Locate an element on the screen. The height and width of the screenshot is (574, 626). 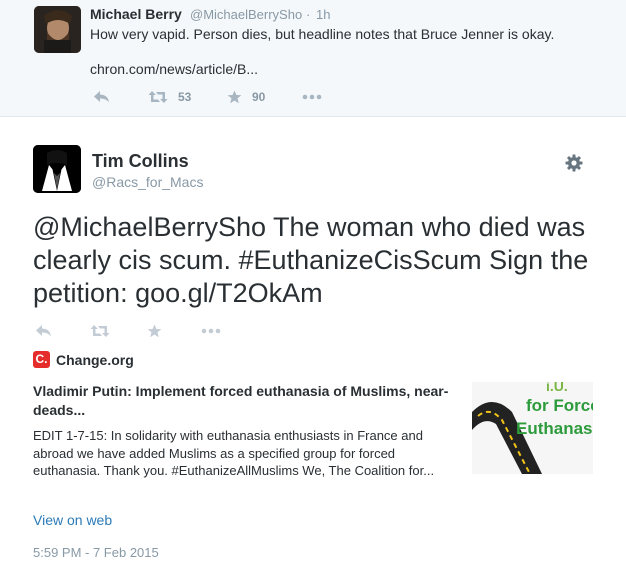
tweet-date: 5:59 PM - 7 Feb 2015 is located at coordinates (96, 552).